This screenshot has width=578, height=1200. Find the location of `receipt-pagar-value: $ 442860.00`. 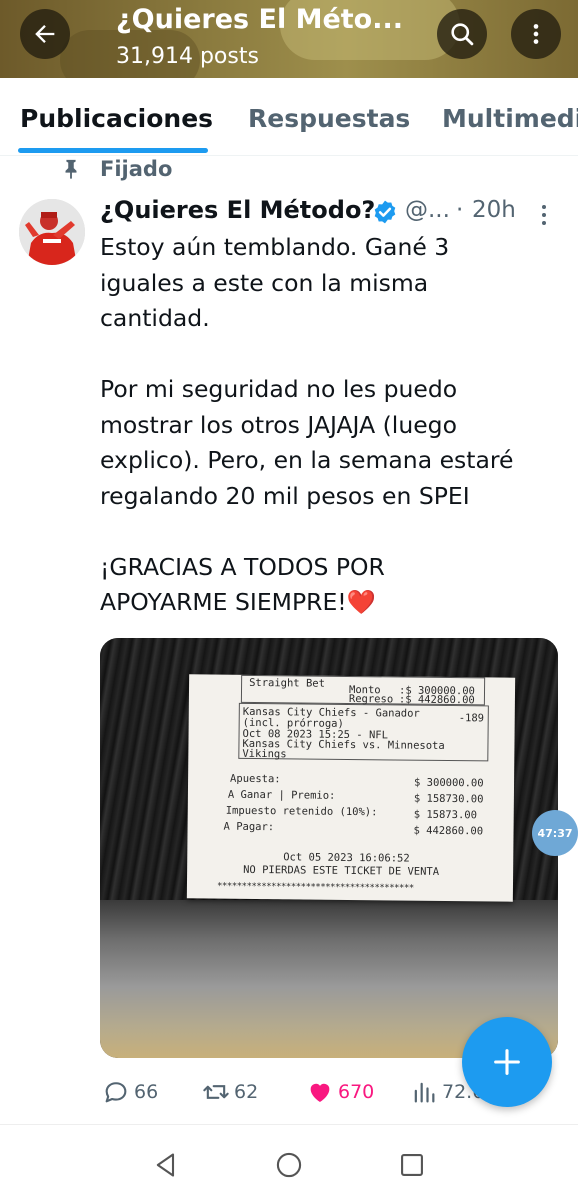

receipt-pagar-value: $ 442860.00 is located at coordinates (448, 831).